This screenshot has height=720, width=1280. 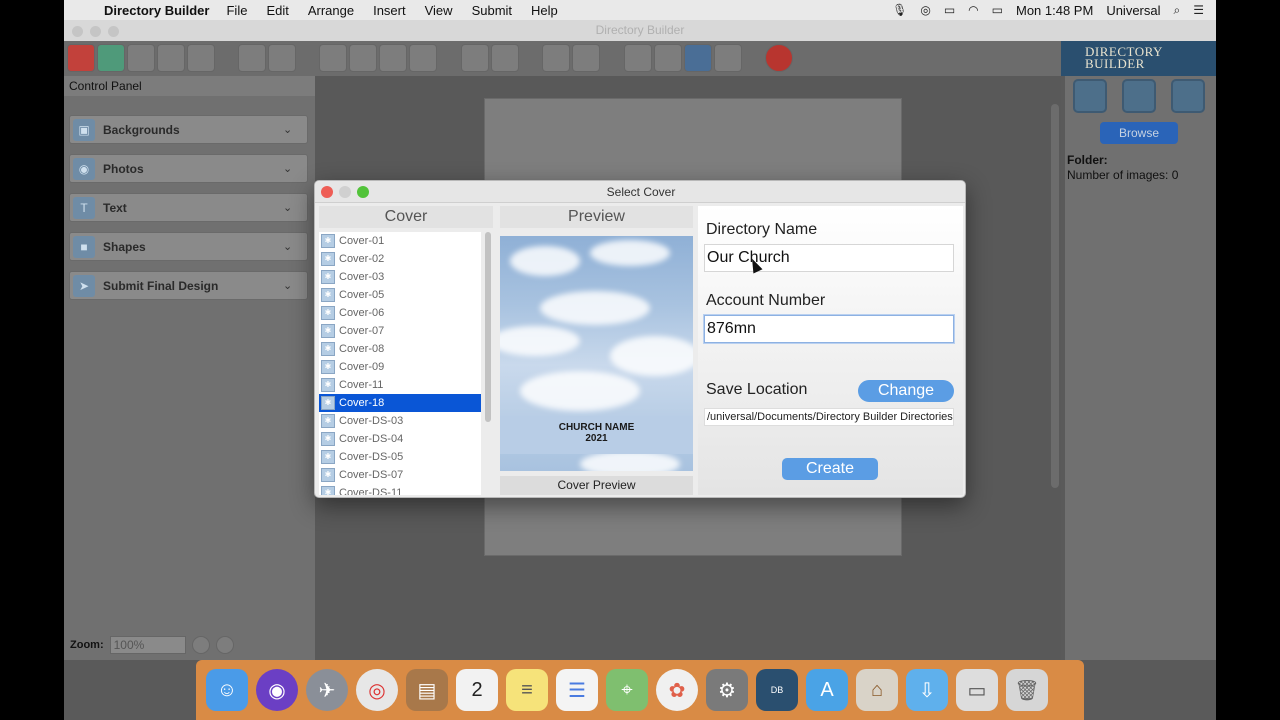 What do you see at coordinates (84, 168) in the screenshot?
I see `camera-icon: ◉` at bounding box center [84, 168].